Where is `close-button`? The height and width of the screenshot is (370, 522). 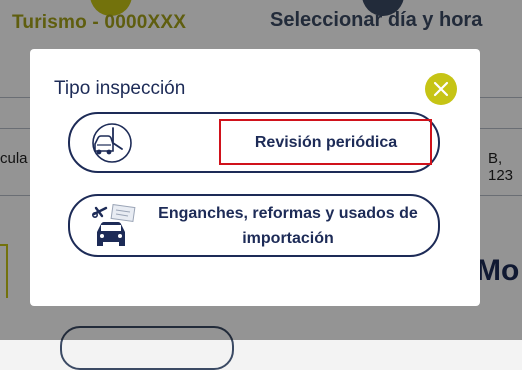
close-button is located at coordinates (441, 89).